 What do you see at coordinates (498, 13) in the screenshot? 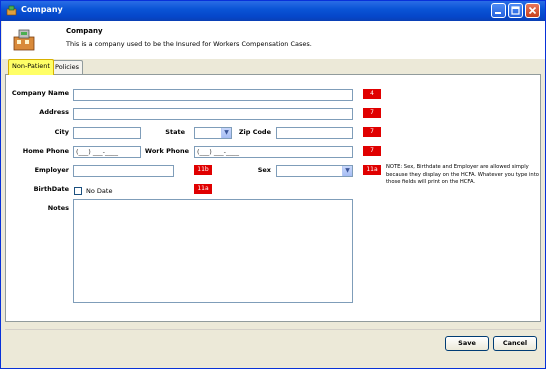
I see `minimize-icon` at bounding box center [498, 13].